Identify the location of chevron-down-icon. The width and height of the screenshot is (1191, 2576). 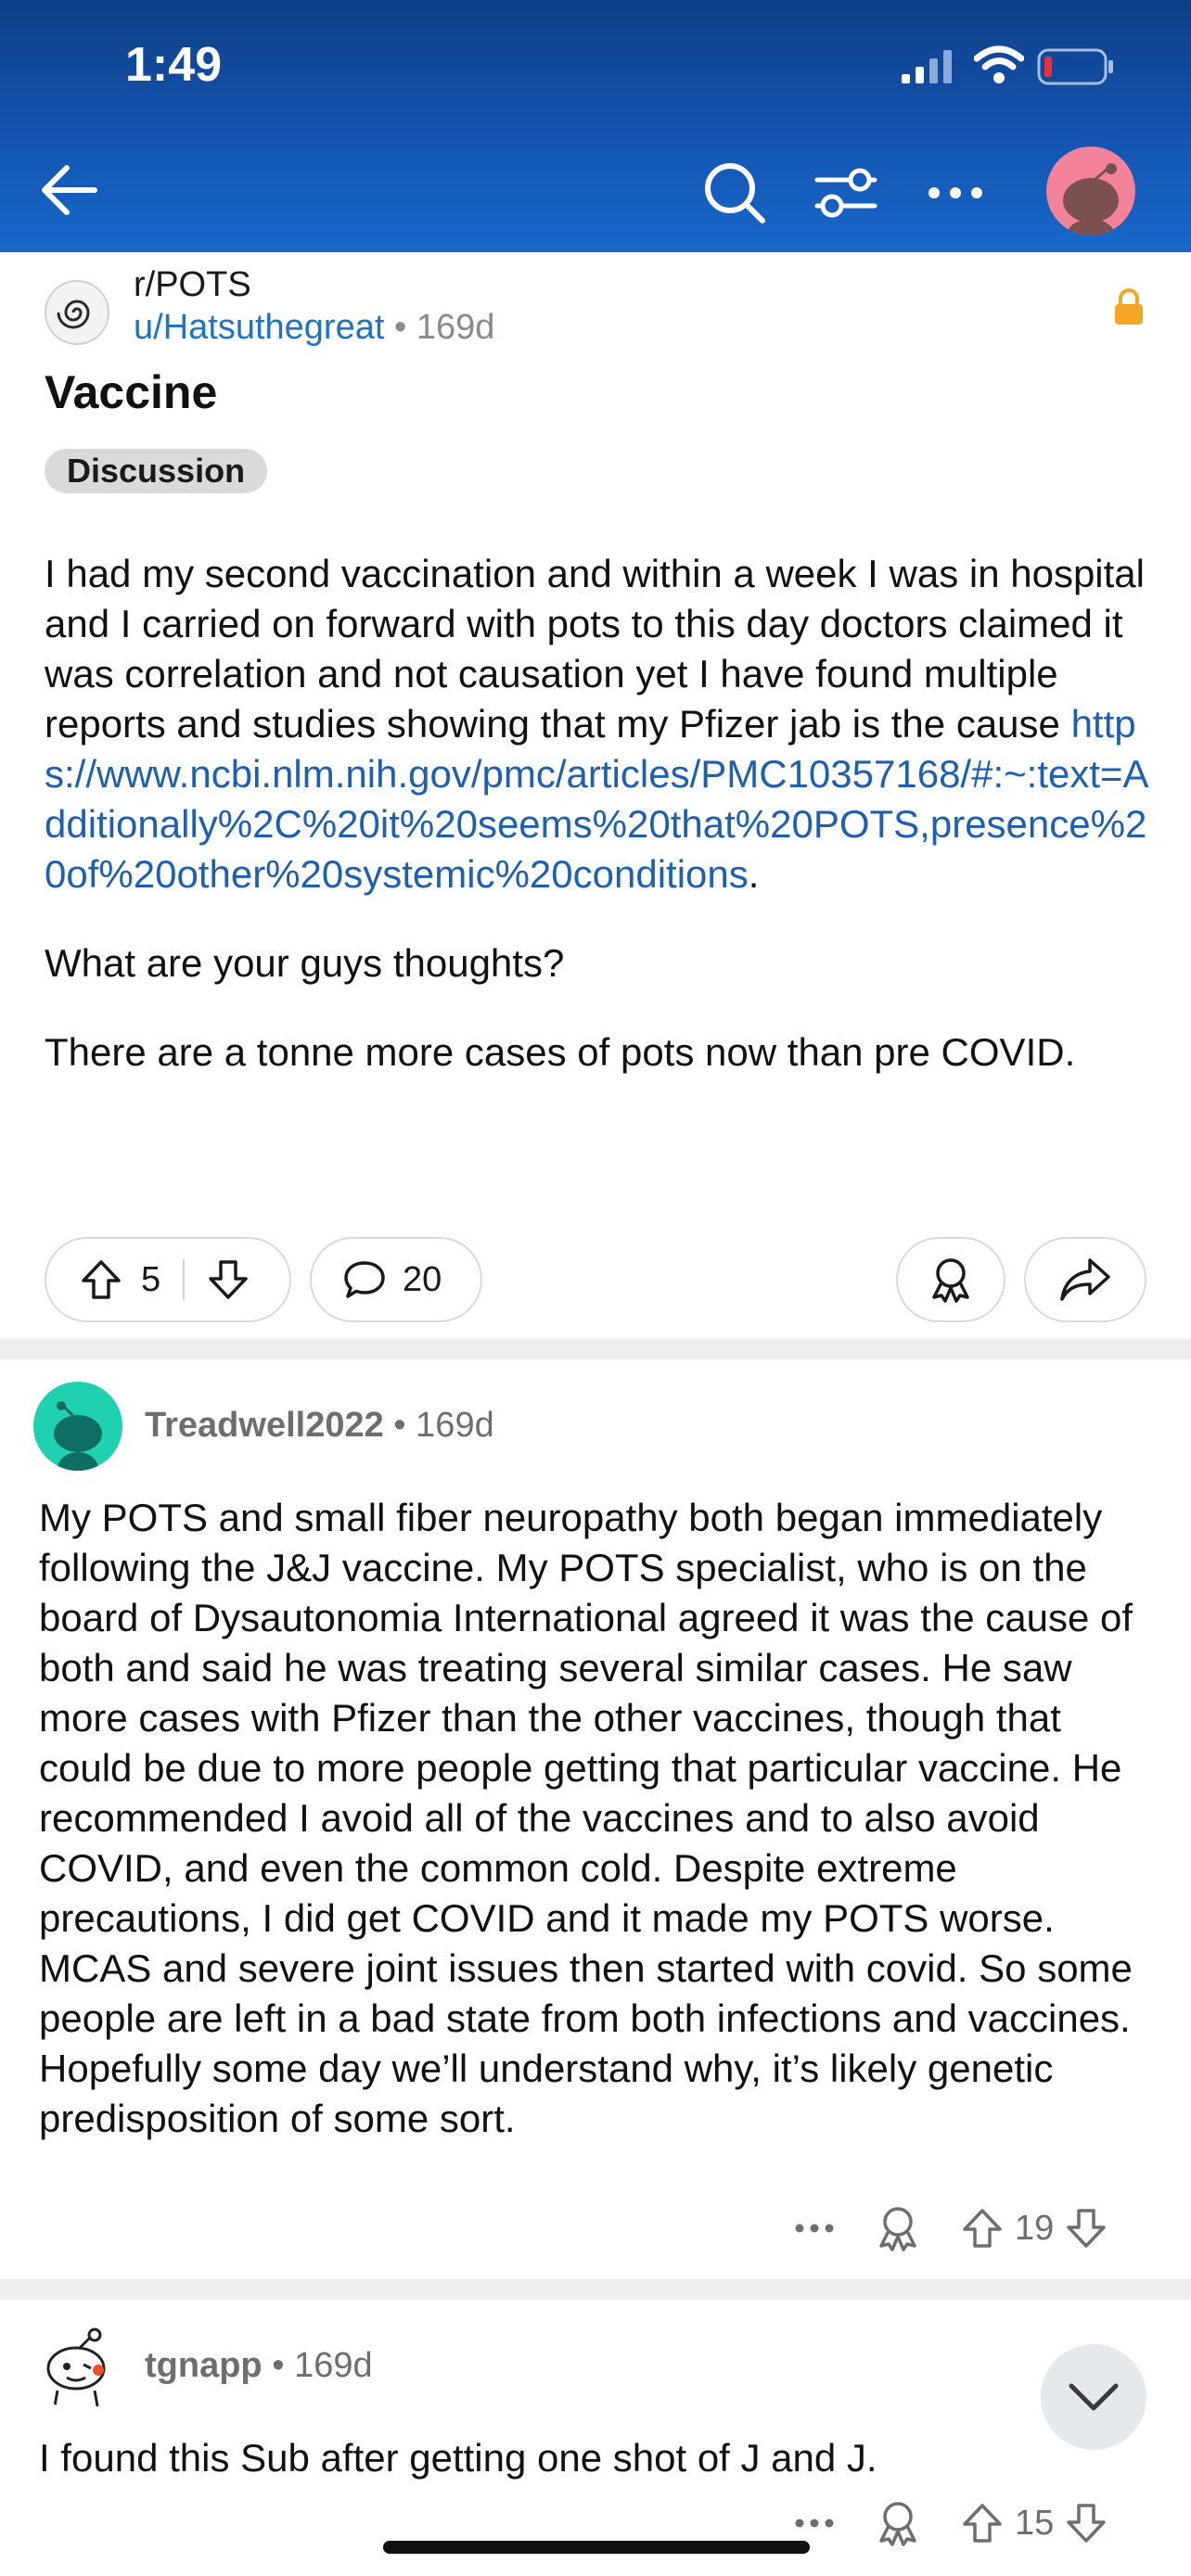
(1094, 2397).